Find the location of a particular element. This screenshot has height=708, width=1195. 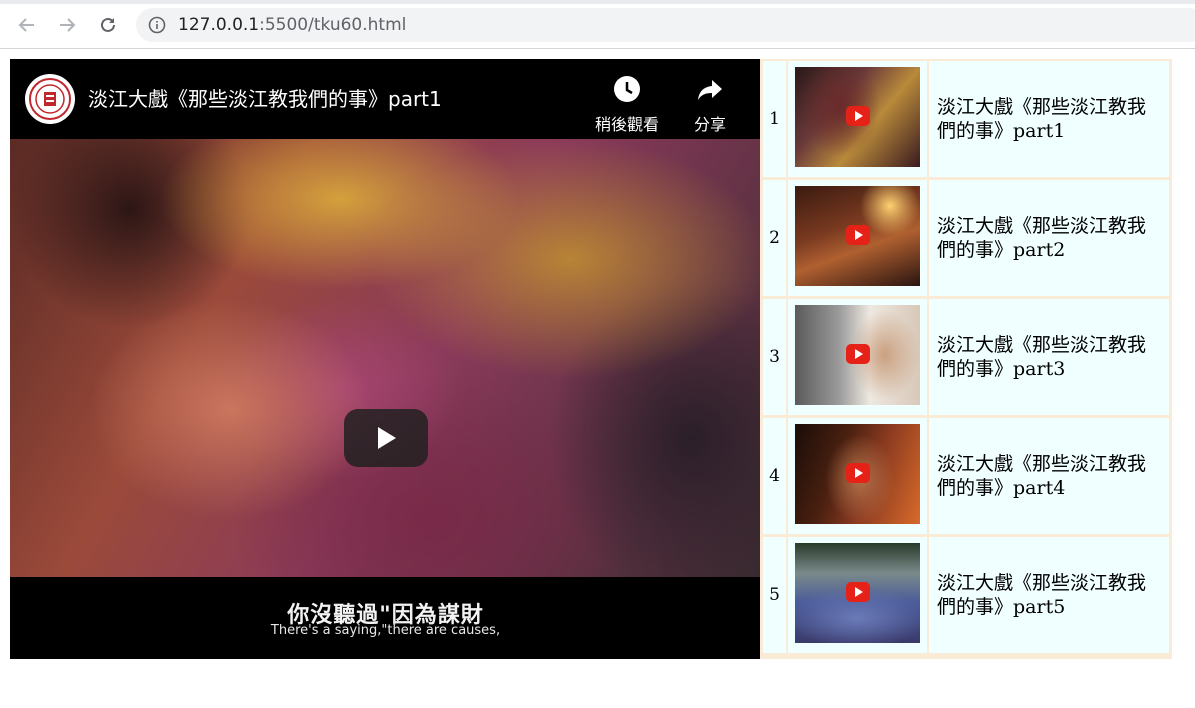

watch-later-button: 稍後觀看 is located at coordinates (627, 105).